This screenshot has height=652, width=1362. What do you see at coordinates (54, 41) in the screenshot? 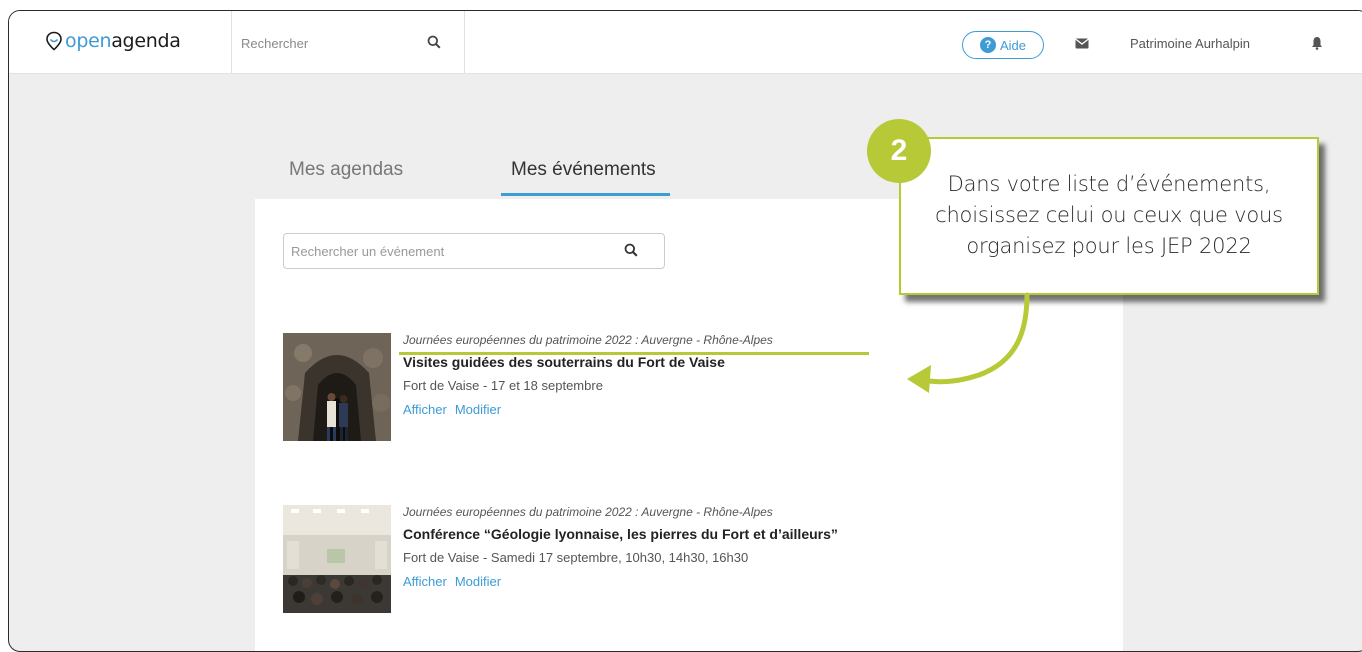
I see `pin-icon` at bounding box center [54, 41].